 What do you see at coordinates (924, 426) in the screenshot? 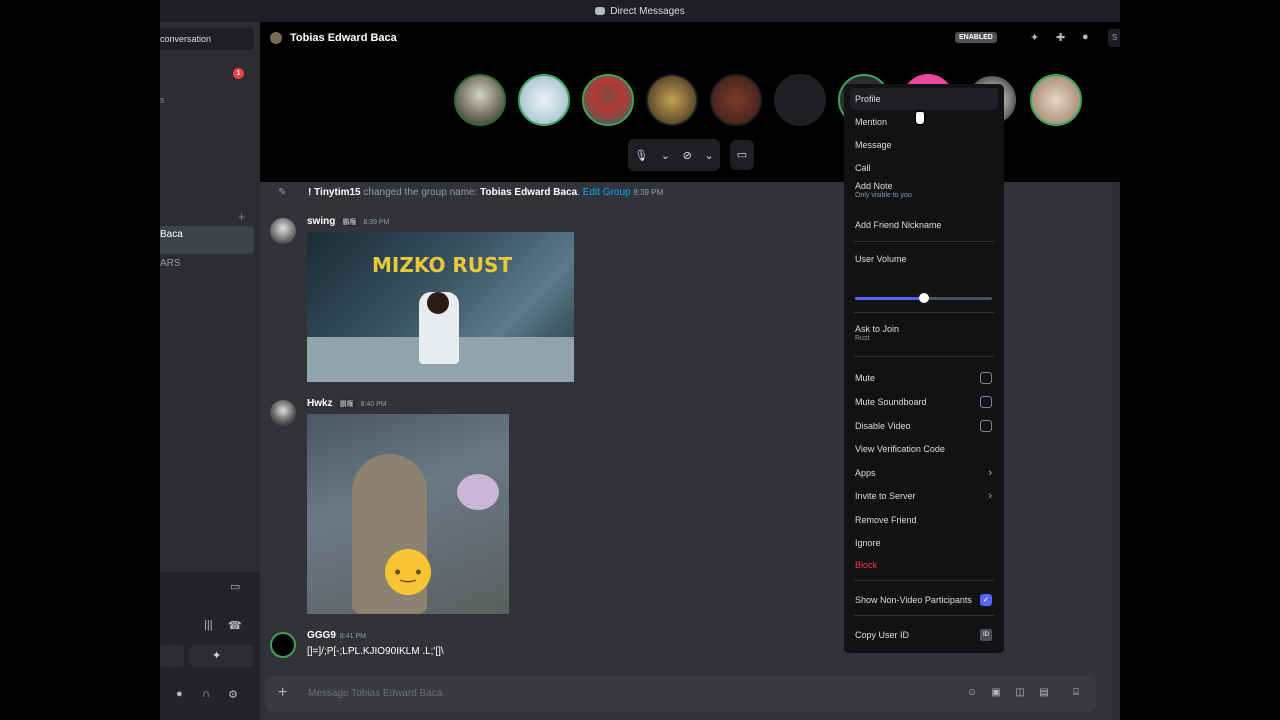
I see `menu-item-disable-video: Disable Video` at bounding box center [924, 426].